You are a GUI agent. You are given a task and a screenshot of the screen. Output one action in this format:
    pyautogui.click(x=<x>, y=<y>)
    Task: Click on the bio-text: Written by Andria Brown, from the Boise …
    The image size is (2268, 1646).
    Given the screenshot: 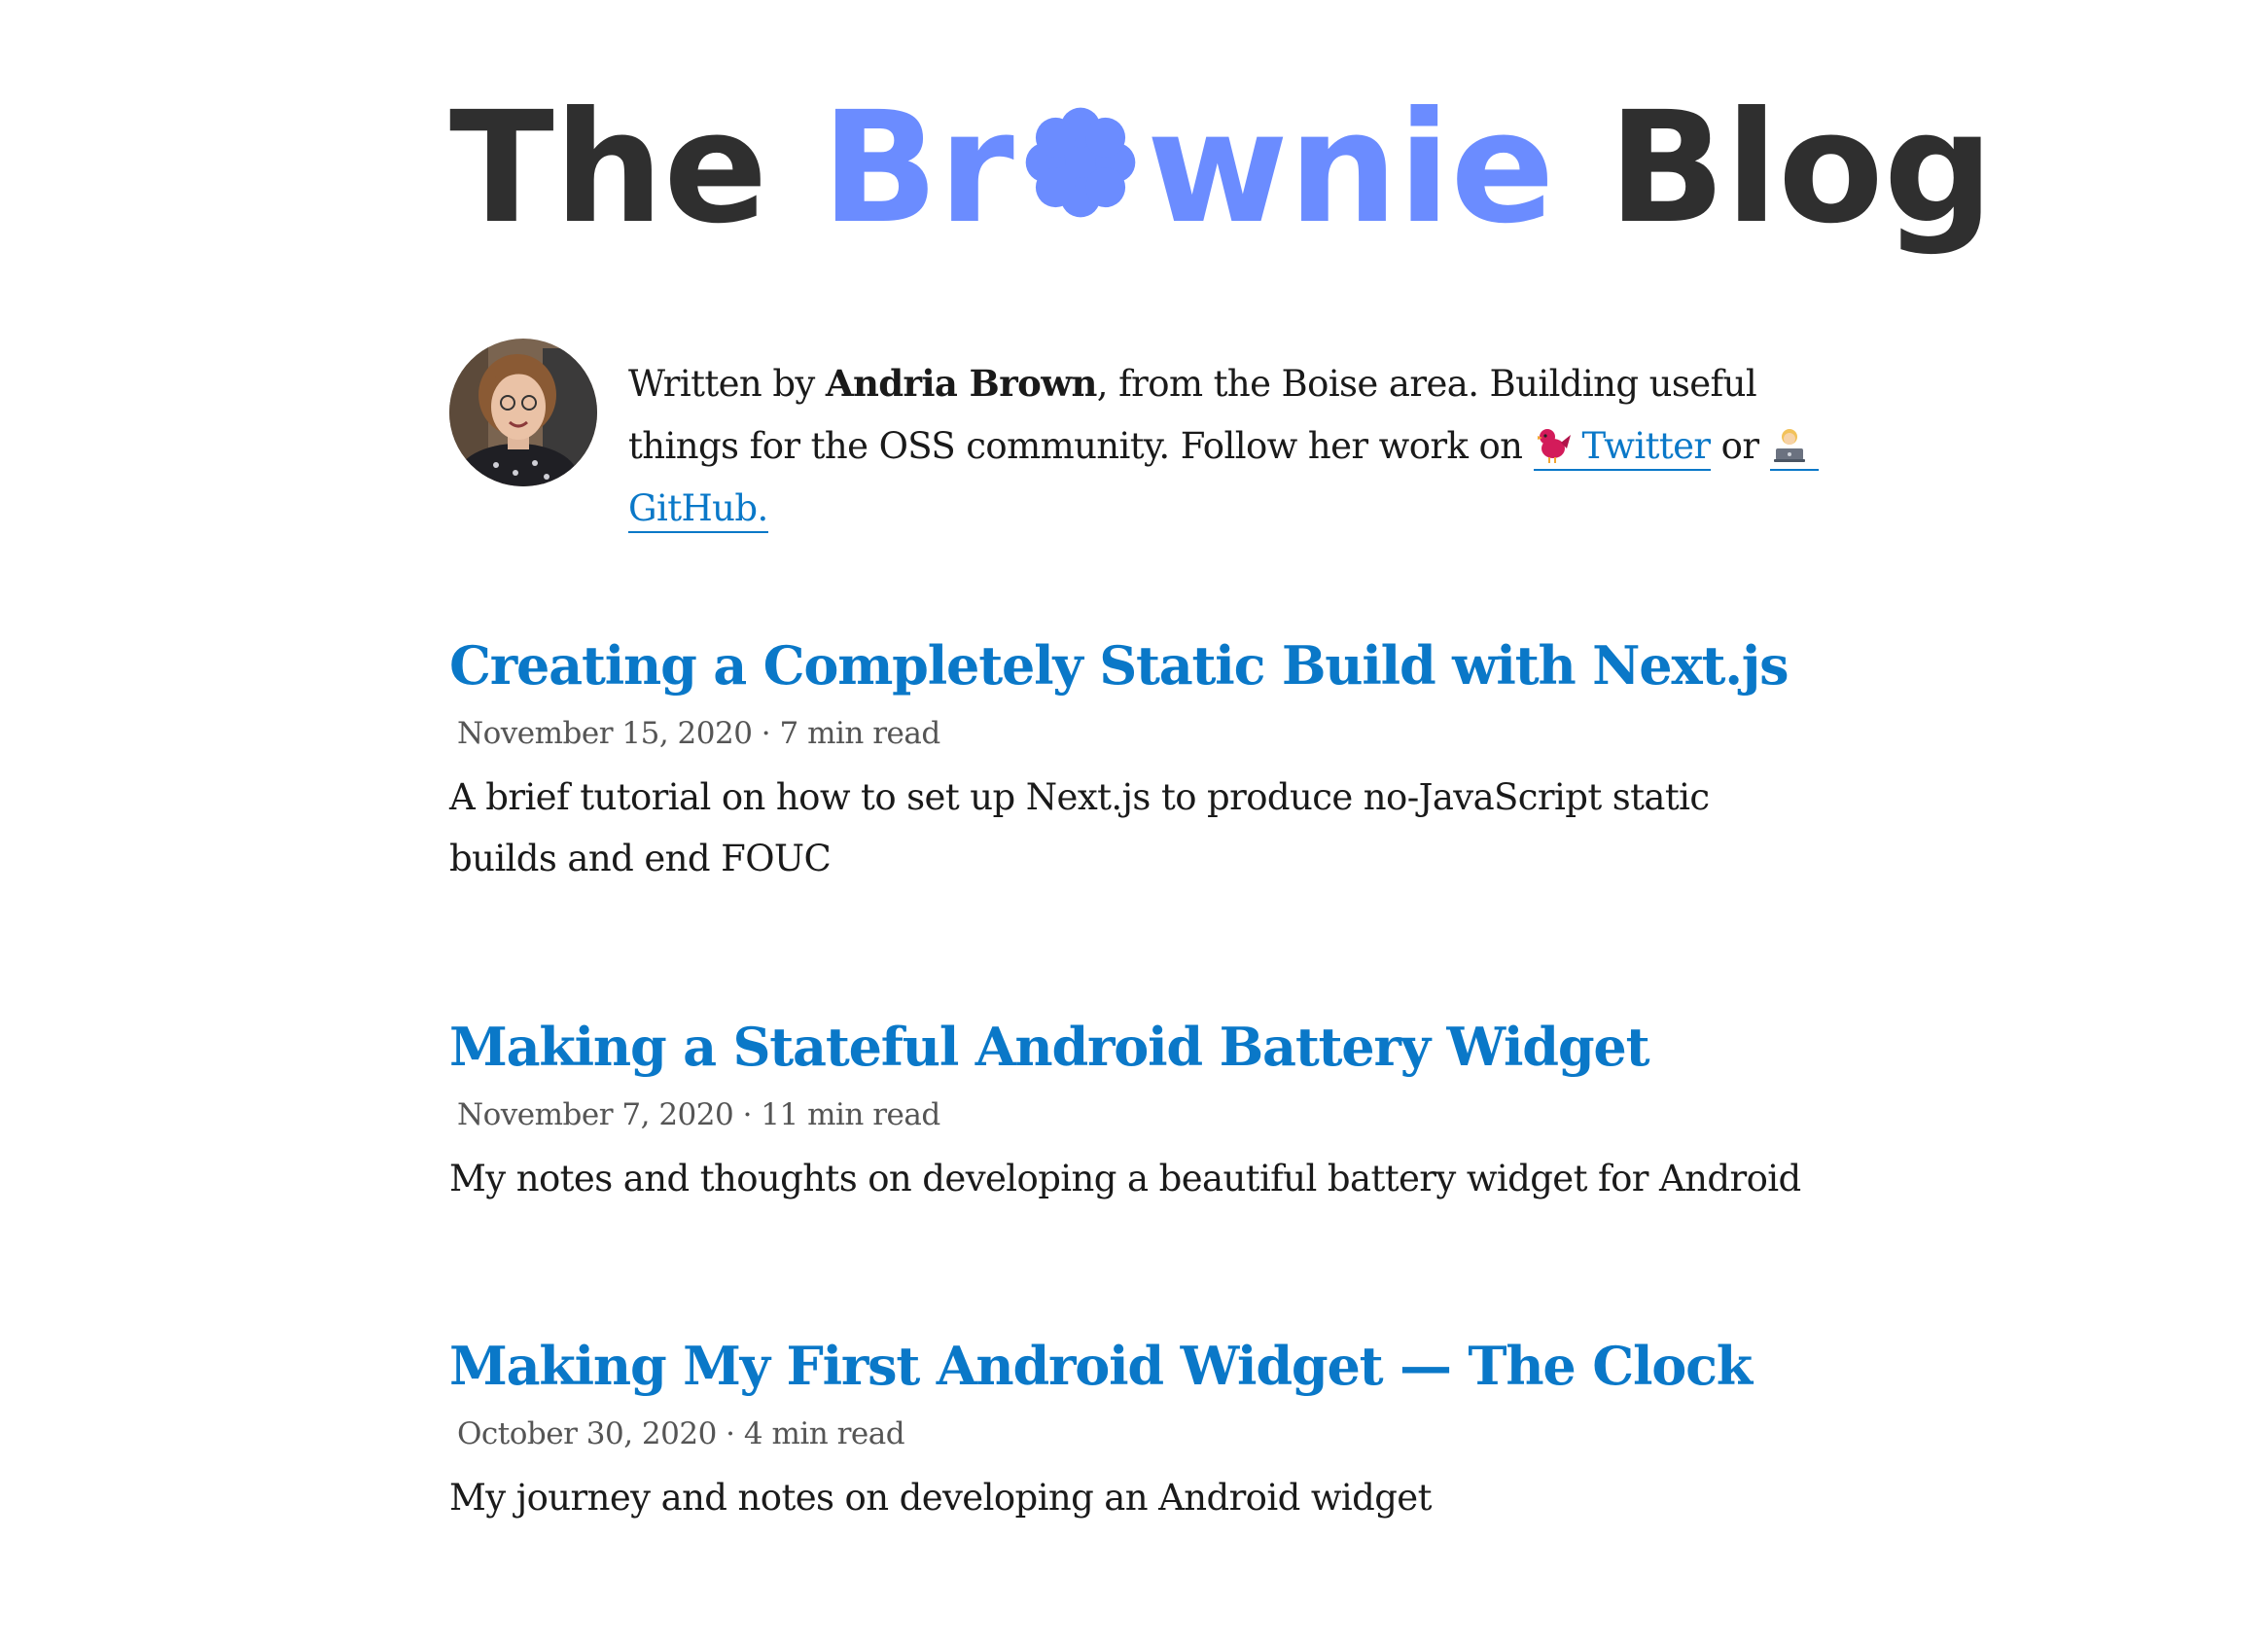 What is the action you would take?
    pyautogui.click(x=1226, y=446)
    